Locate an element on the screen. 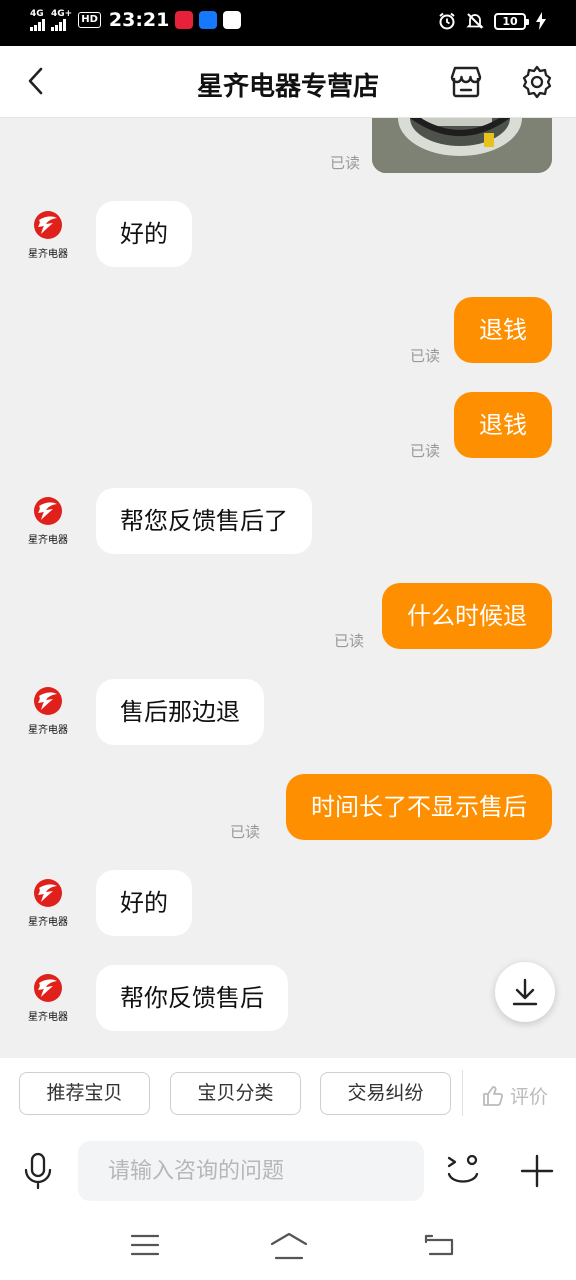  trade-dispute-button: 交易纠纷 is located at coordinates (385, 1093).